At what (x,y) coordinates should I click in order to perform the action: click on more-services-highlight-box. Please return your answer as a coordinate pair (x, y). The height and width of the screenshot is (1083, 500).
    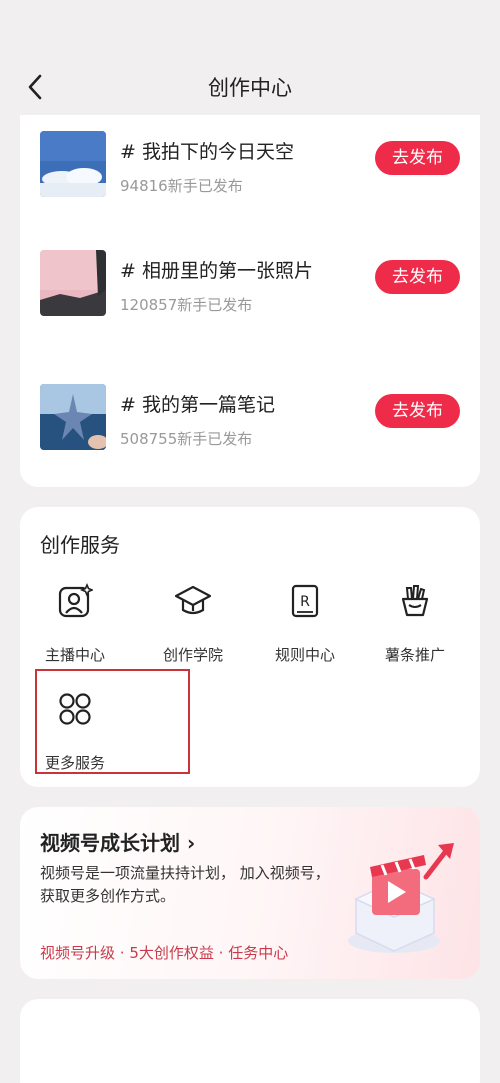
    Looking at the image, I should click on (112, 721).